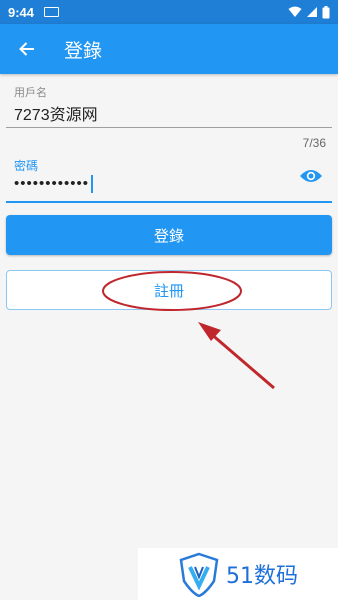 The image size is (338, 600). What do you see at coordinates (26, 166) in the screenshot?
I see `password-label: 密碼` at bounding box center [26, 166].